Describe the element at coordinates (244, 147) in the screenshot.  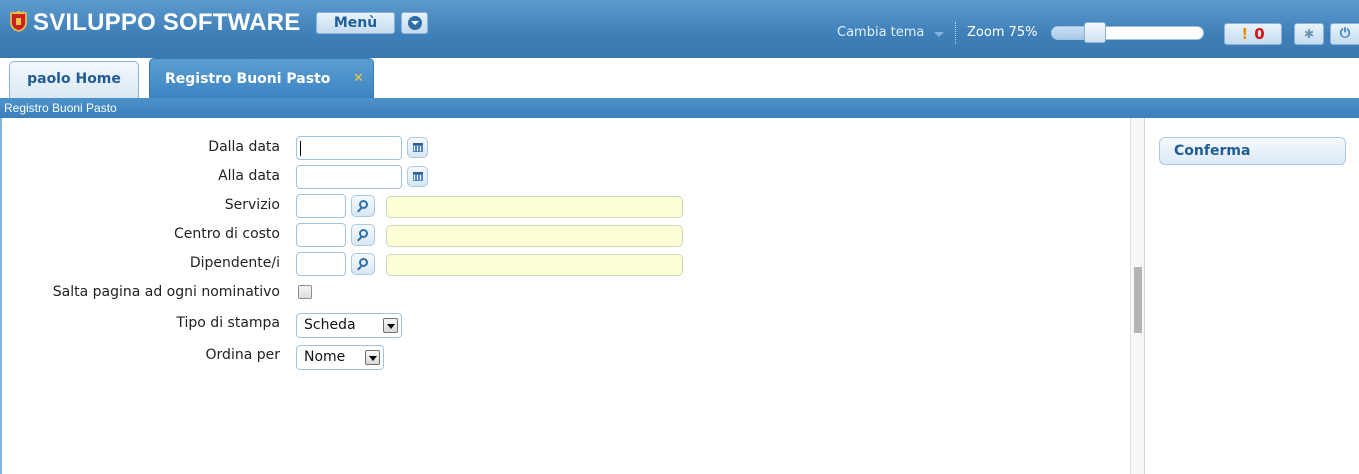
I see `date-from-label: Dalla data` at that location.